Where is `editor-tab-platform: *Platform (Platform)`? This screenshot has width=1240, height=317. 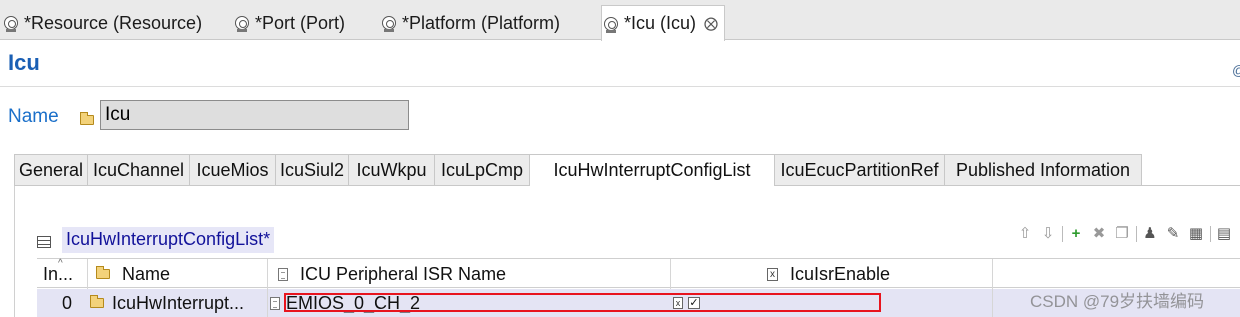
editor-tab-platform: *Platform (Platform) is located at coordinates (471, 23).